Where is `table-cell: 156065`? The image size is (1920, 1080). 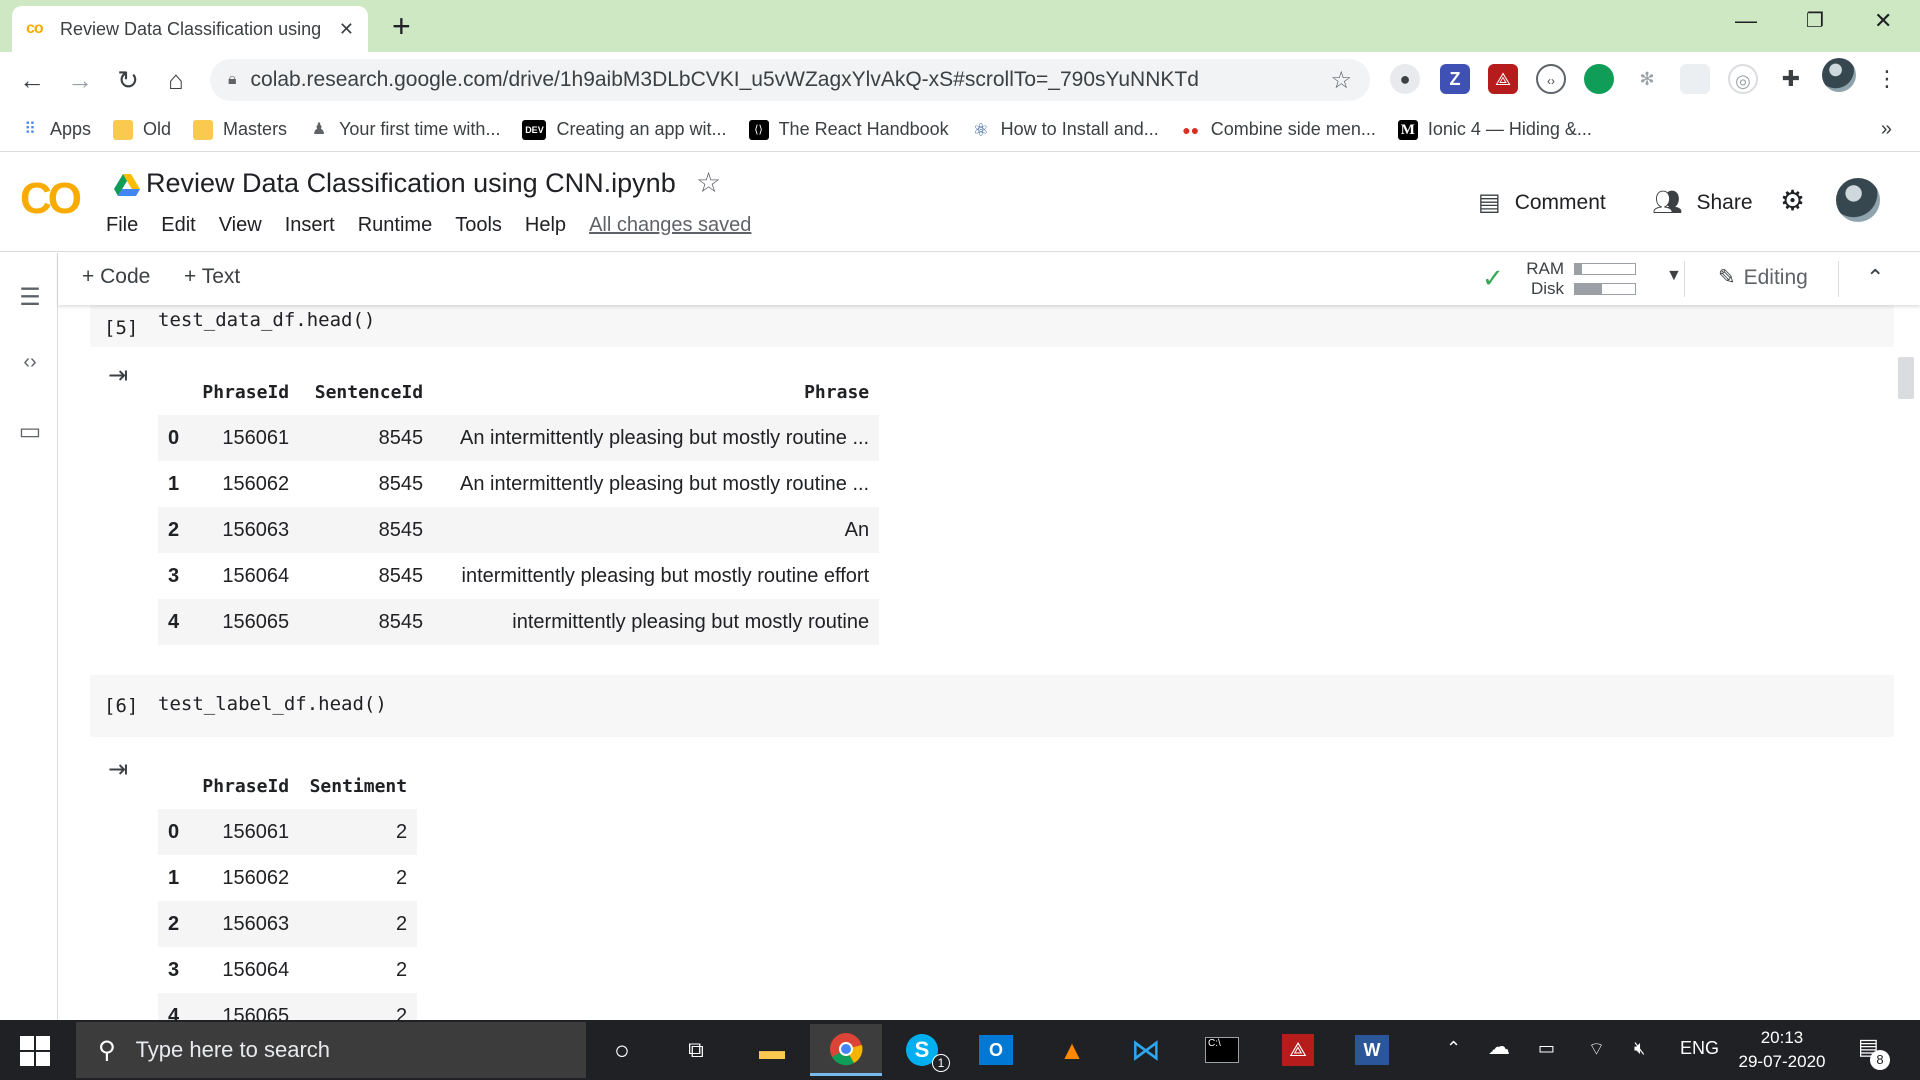
table-cell: 156065 is located at coordinates (244, 1006).